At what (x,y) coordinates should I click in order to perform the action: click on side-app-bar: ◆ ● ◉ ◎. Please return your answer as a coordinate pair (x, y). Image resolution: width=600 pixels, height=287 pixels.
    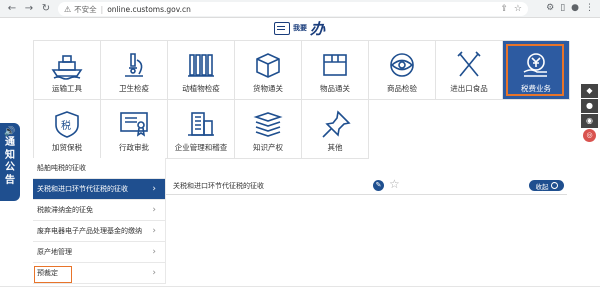
    Looking at the image, I should click on (589, 113).